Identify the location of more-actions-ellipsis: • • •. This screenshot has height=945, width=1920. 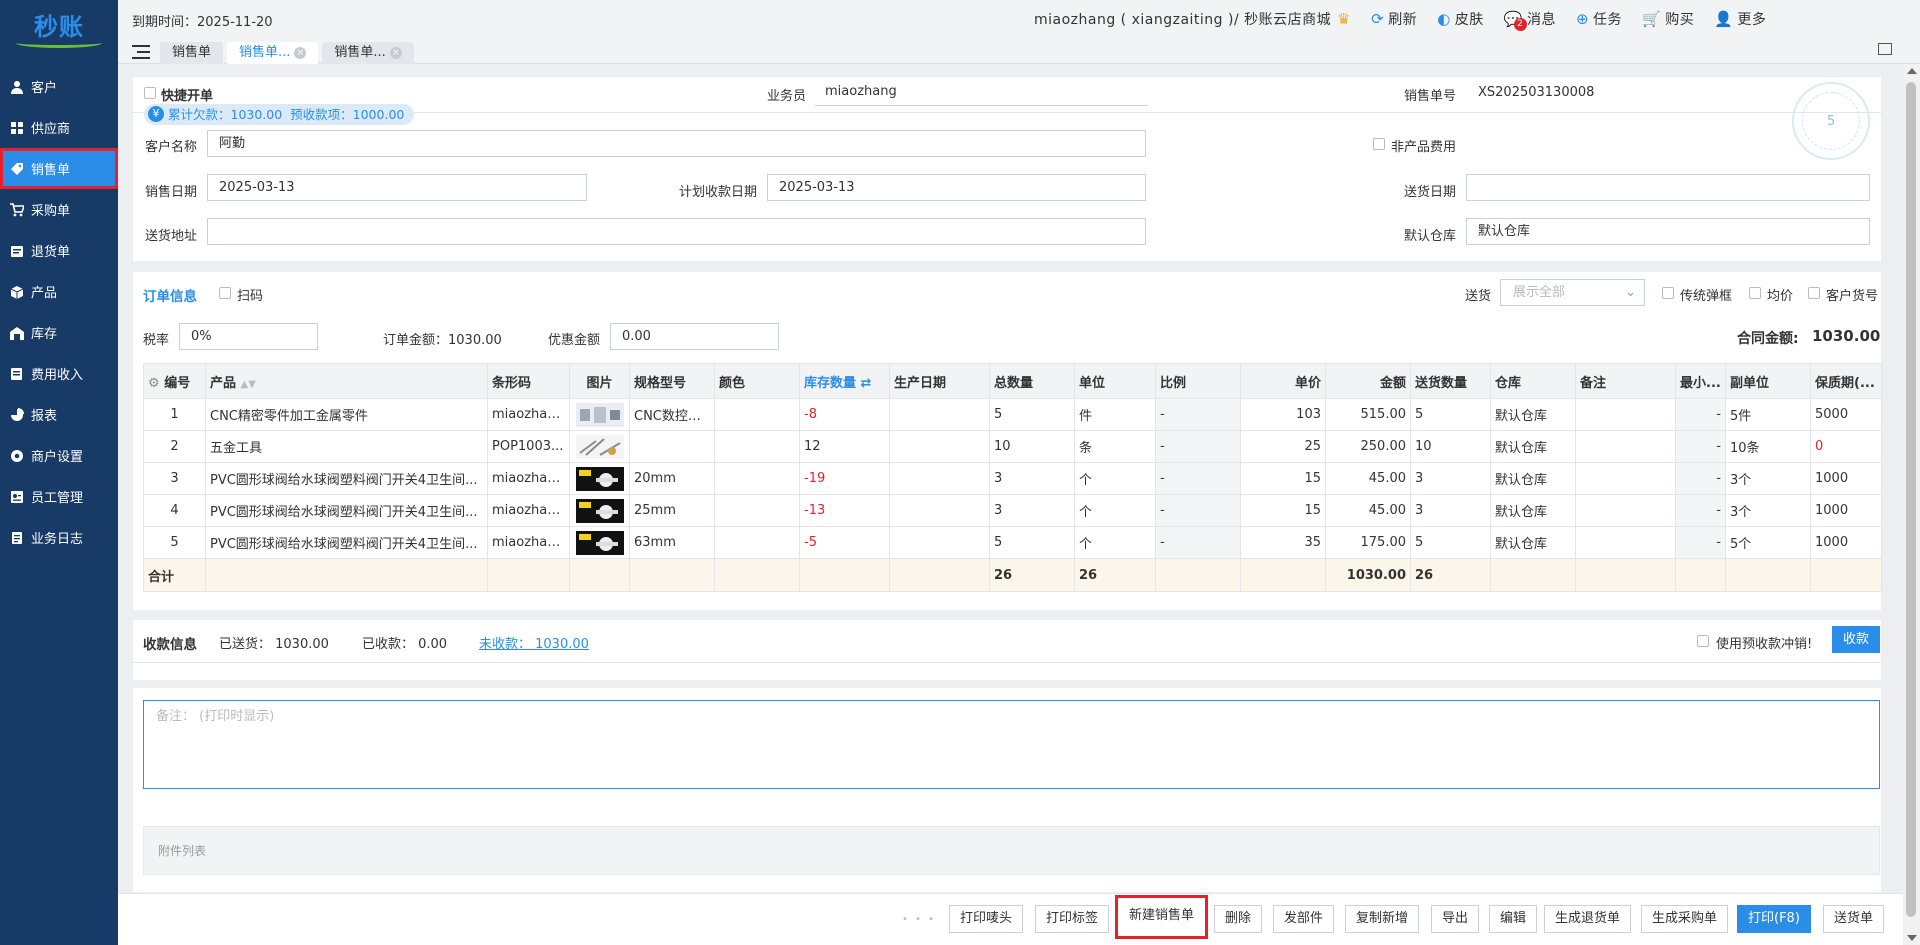
(919, 919).